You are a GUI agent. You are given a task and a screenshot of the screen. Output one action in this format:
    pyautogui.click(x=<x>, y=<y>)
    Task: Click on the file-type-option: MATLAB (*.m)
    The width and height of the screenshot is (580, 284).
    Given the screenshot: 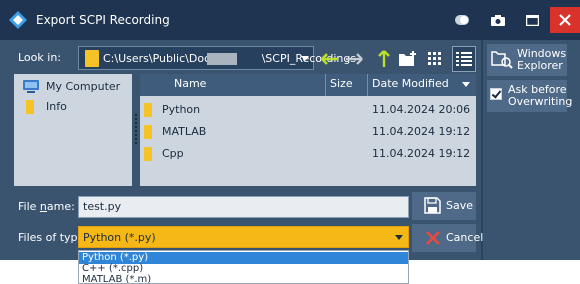 What is the action you would take?
    pyautogui.click(x=243, y=278)
    